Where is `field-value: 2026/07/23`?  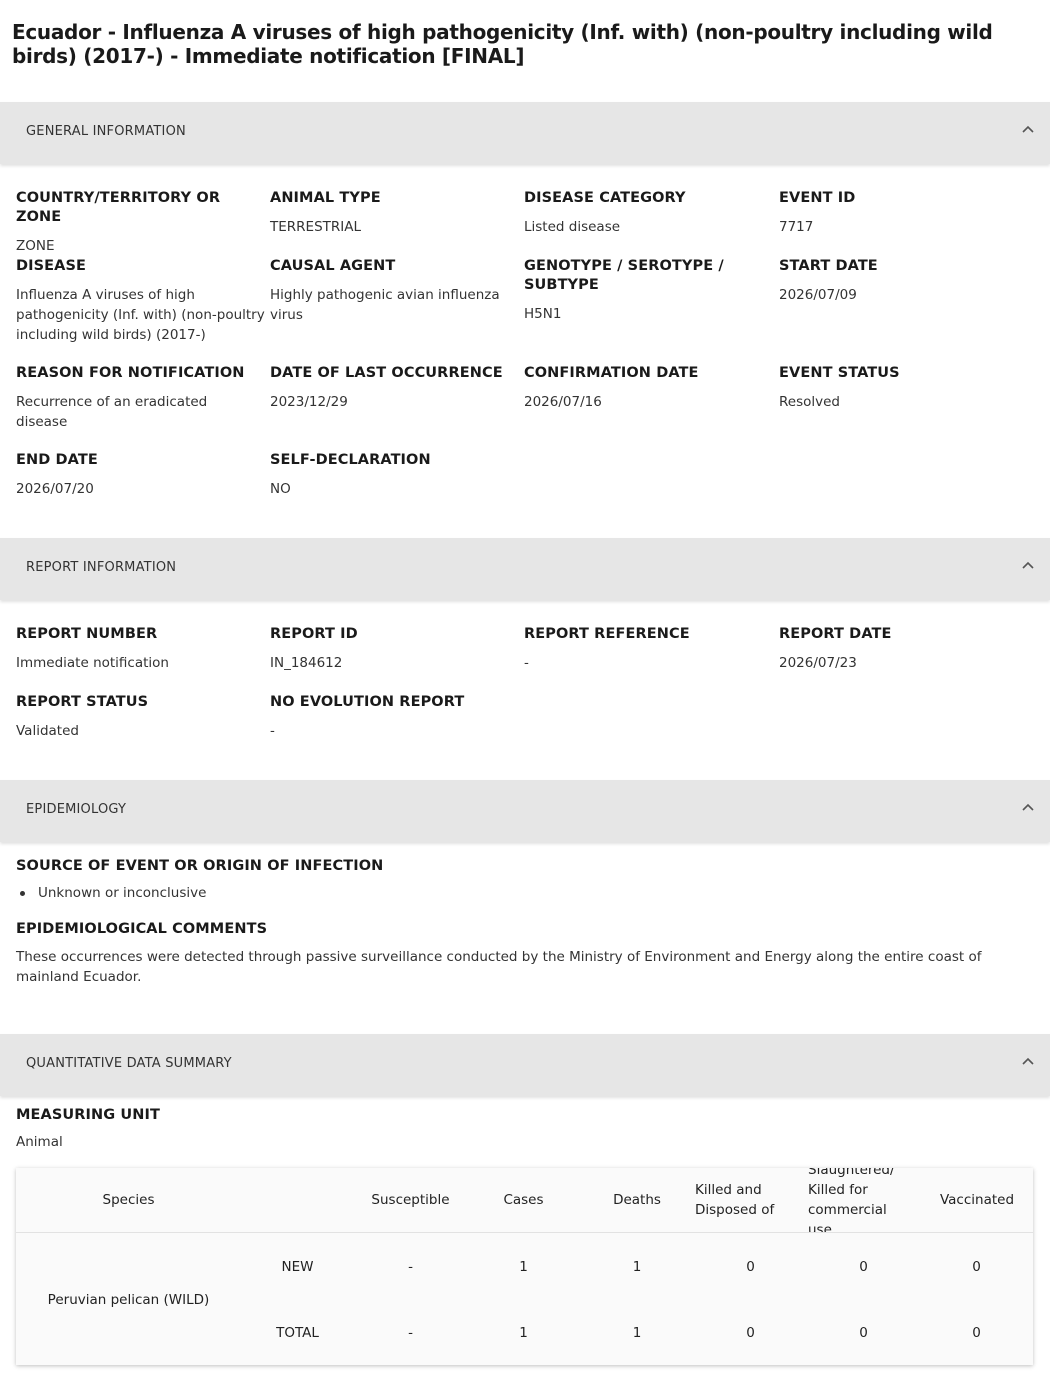 field-value: 2026/07/23 is located at coordinates (818, 663).